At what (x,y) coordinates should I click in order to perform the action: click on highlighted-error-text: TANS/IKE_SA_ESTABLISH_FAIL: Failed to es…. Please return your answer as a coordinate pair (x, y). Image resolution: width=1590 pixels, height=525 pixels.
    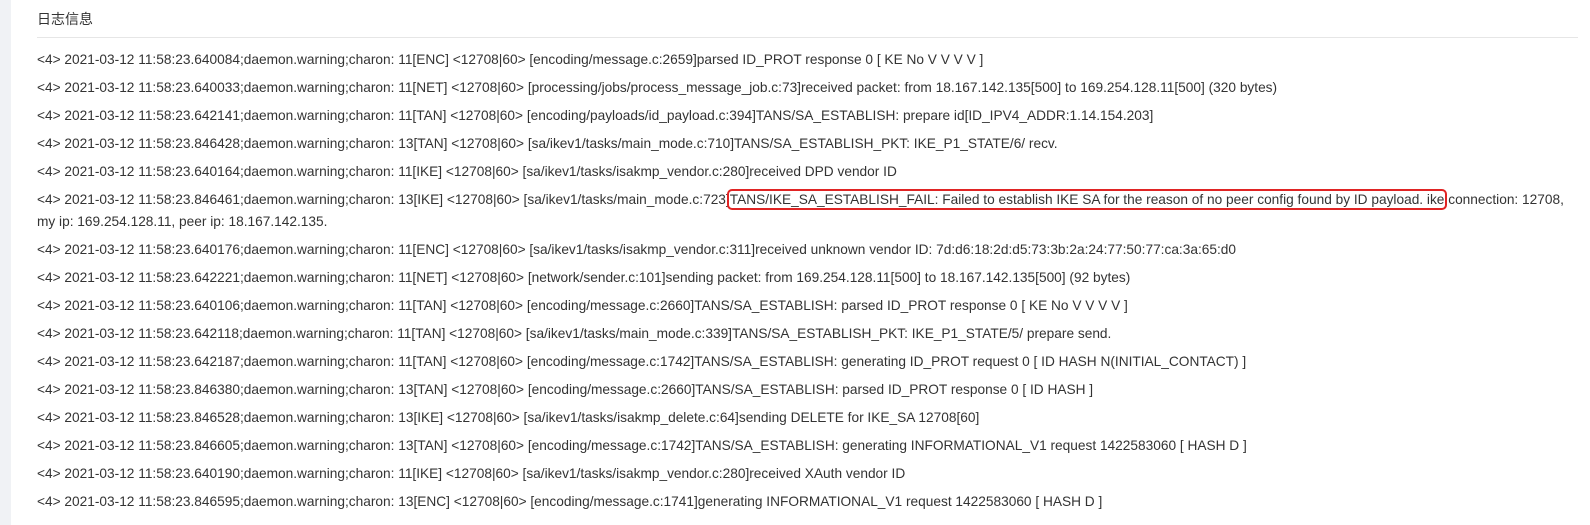
    Looking at the image, I should click on (1087, 199).